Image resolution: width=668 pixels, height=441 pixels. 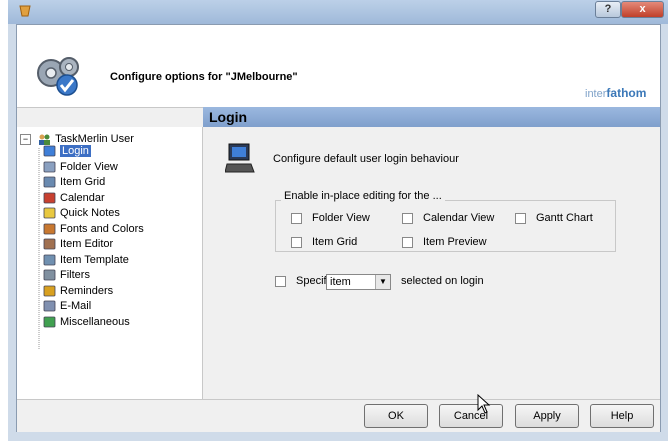 I want to click on tree-item-reminders: Reminders, so click(x=78, y=291).